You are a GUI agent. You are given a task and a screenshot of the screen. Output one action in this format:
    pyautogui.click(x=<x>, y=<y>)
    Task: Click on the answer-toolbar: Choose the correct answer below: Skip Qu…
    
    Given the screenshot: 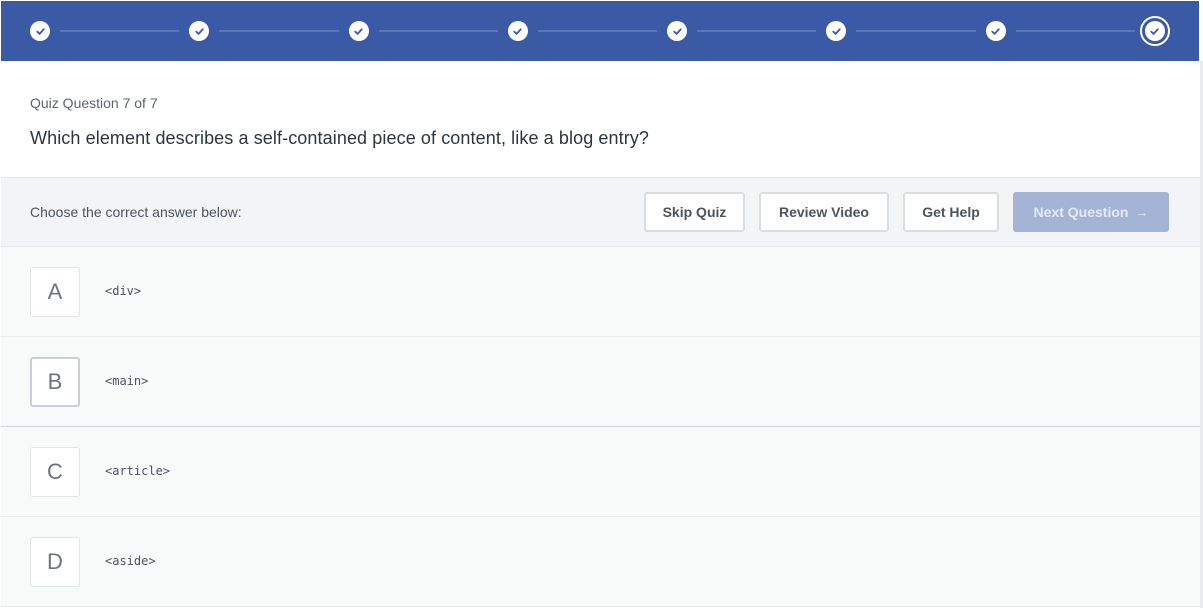 What is the action you would take?
    pyautogui.click(x=600, y=212)
    